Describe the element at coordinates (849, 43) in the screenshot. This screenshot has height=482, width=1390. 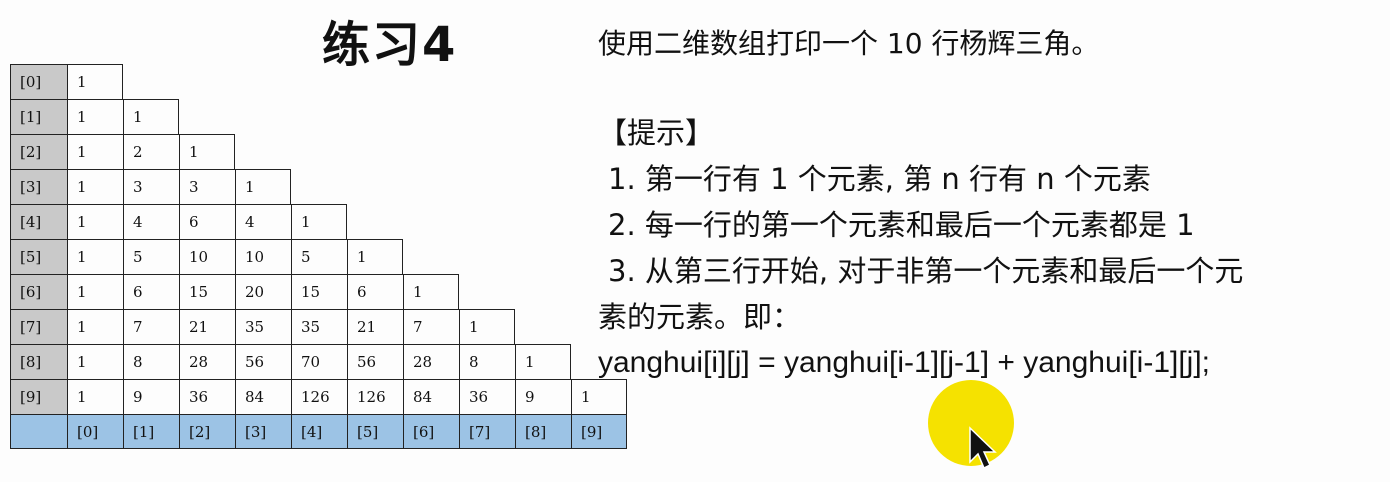
I see `task-description: 使用二维数组打印一个 10 行杨辉三角。` at that location.